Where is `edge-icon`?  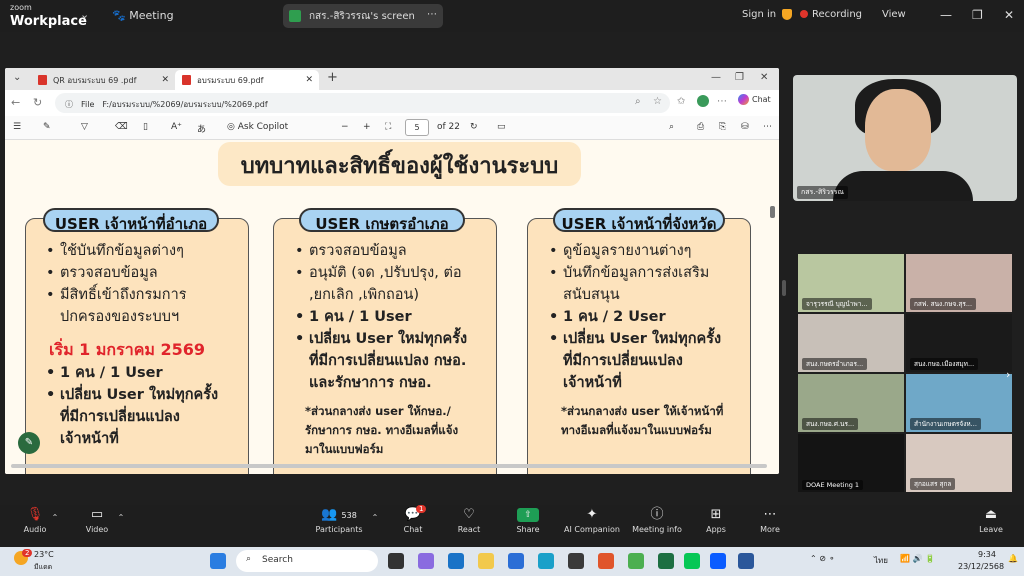
edge-icon is located at coordinates (546, 561).